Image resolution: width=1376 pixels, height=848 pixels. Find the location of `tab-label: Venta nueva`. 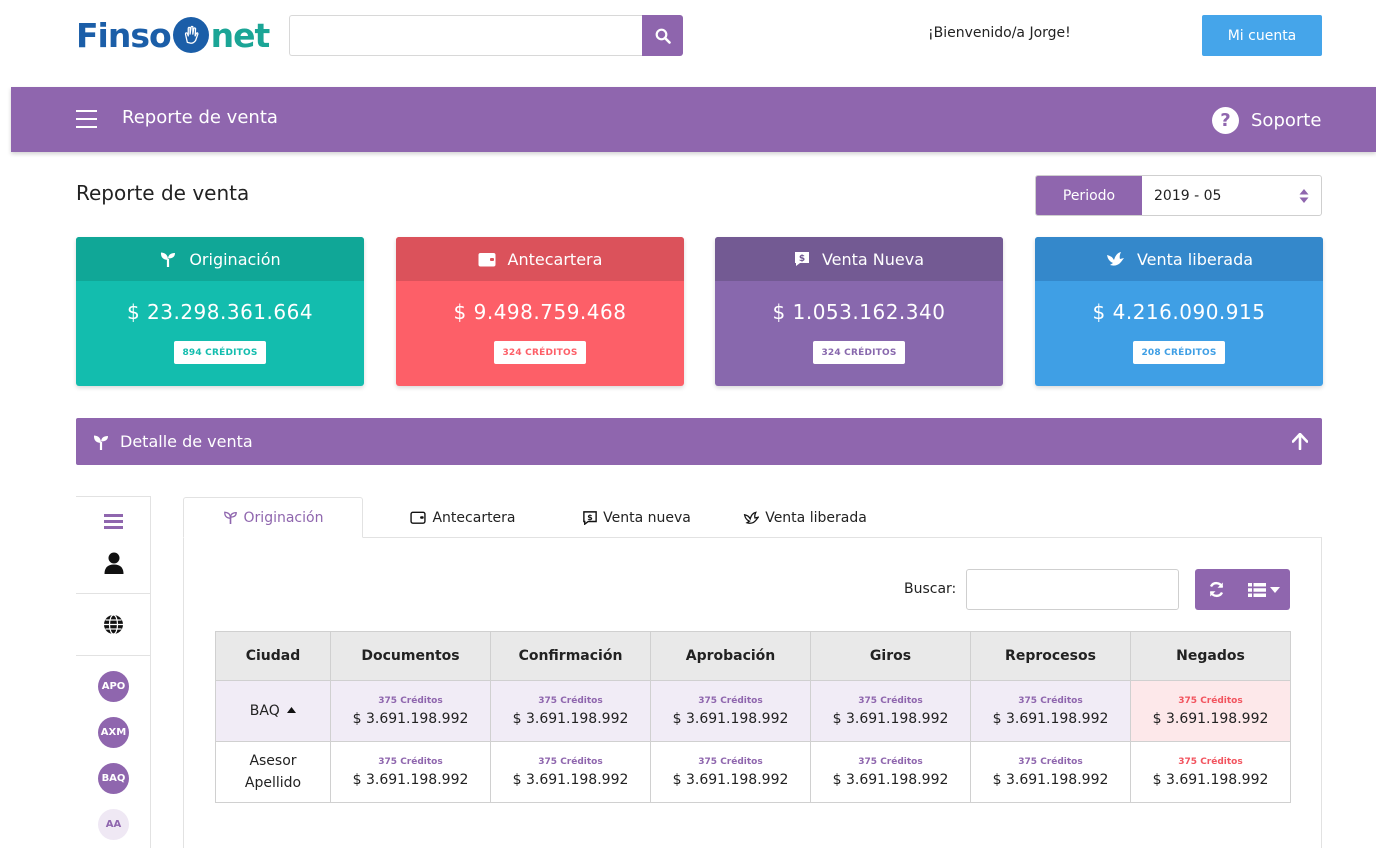

tab-label: Venta nueva is located at coordinates (647, 517).